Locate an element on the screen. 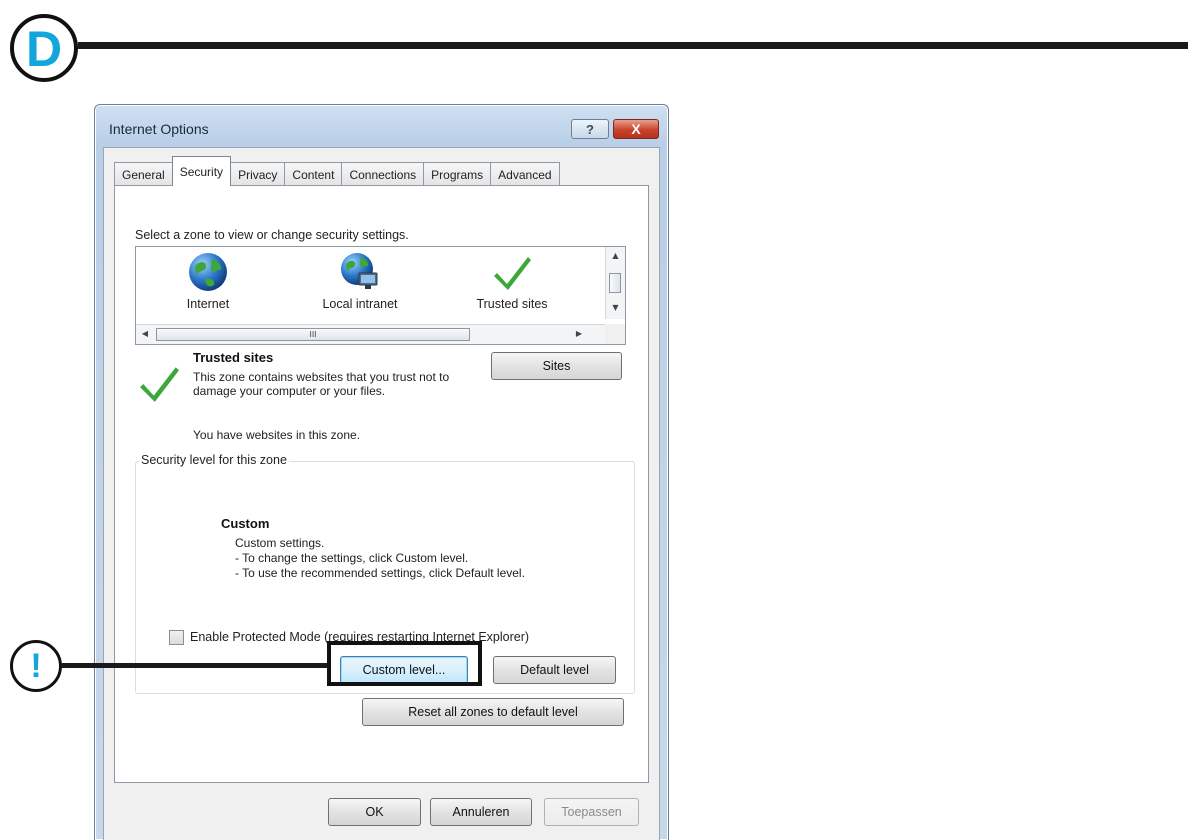 This screenshot has height=840, width=1193. selected-zone-title: Trusted sites is located at coordinates (233, 357).